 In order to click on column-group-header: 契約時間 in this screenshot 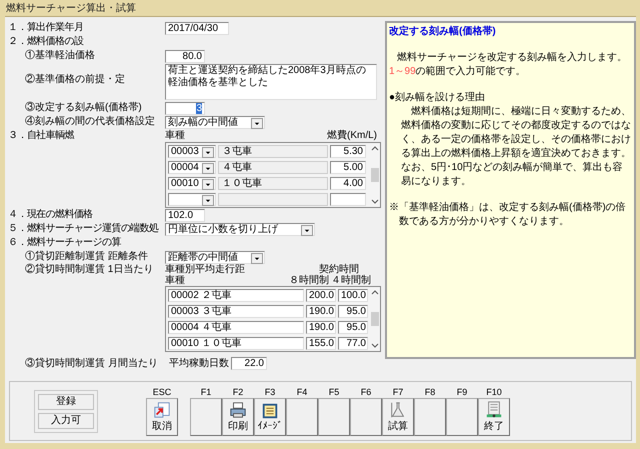, I will do `click(339, 269)`.